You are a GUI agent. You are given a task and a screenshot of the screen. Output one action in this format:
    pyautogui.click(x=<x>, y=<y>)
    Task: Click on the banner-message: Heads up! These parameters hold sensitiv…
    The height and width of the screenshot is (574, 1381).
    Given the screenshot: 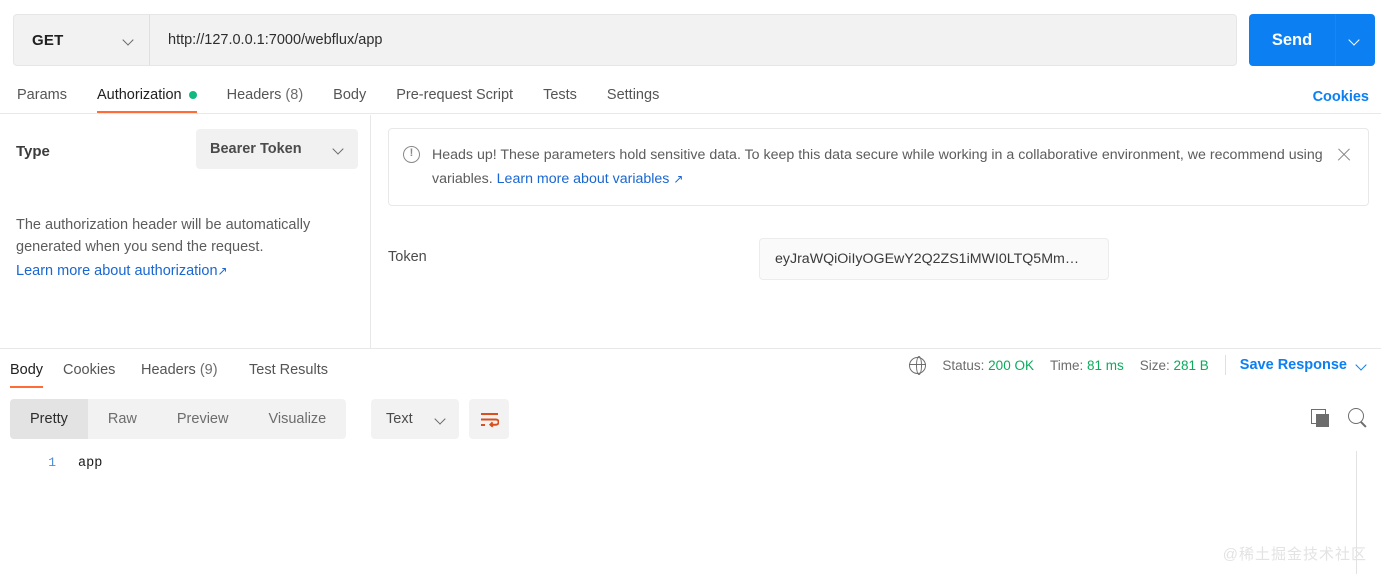 What is the action you would take?
    pyautogui.click(x=883, y=167)
    